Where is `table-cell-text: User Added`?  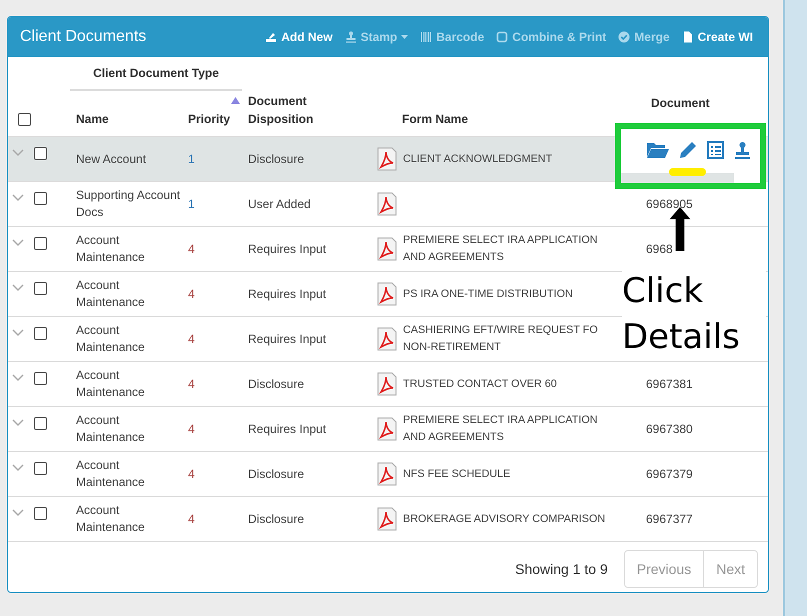 table-cell-text: User Added is located at coordinates (279, 204).